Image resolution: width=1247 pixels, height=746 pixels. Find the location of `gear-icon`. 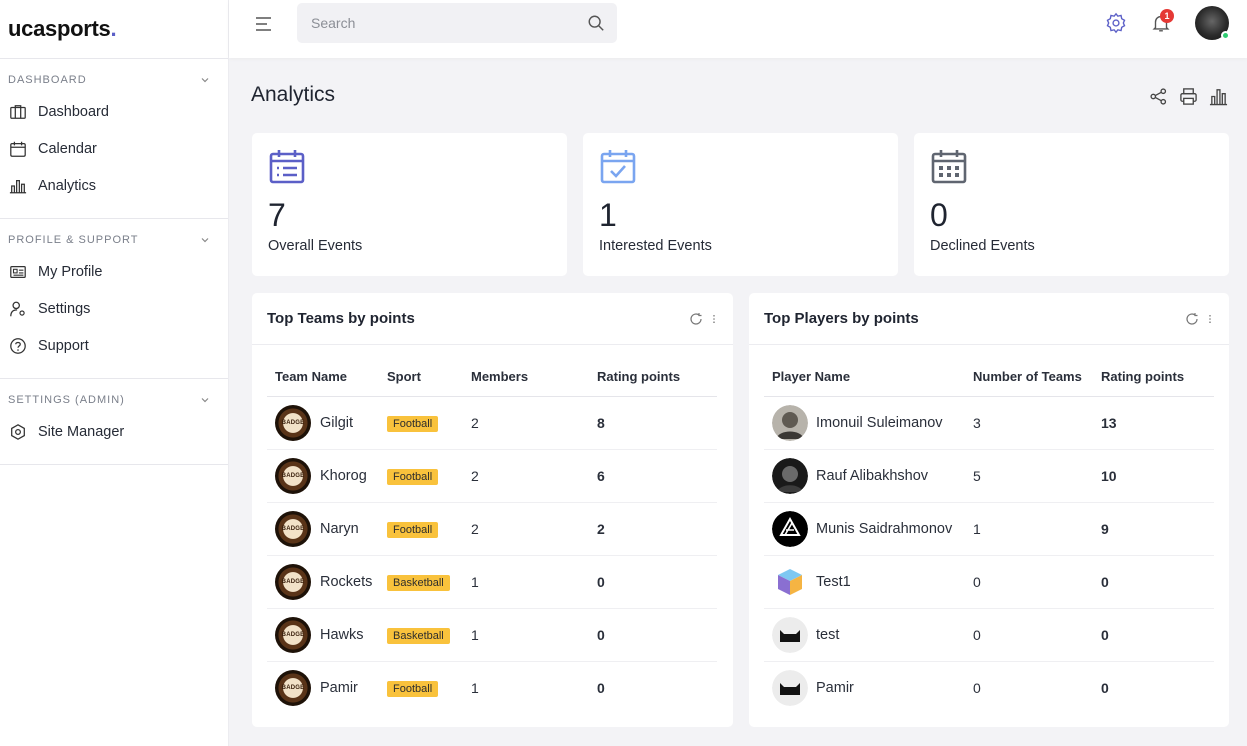

gear-icon is located at coordinates (1116, 23).